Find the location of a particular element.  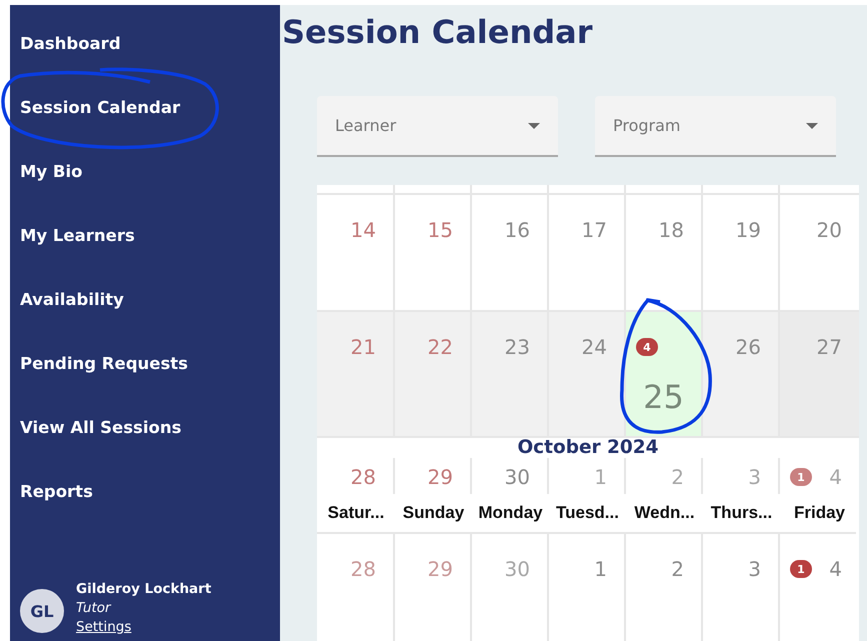

day-cell: 29 is located at coordinates (433, 587).